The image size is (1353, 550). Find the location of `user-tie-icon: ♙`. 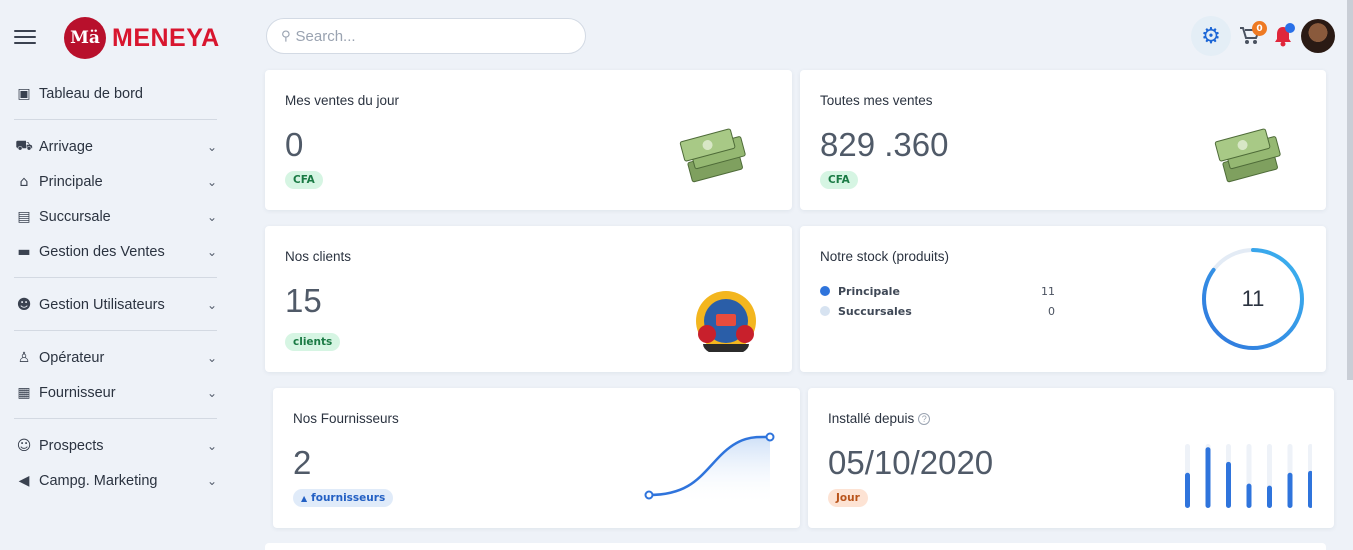

user-tie-icon: ♙ is located at coordinates (24, 357).